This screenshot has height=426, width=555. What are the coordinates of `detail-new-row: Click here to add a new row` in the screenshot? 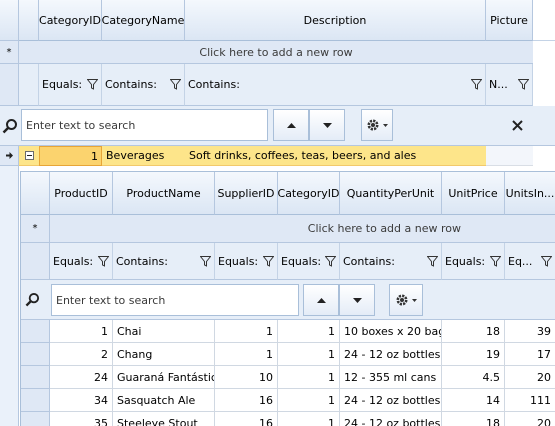 It's located at (302, 229).